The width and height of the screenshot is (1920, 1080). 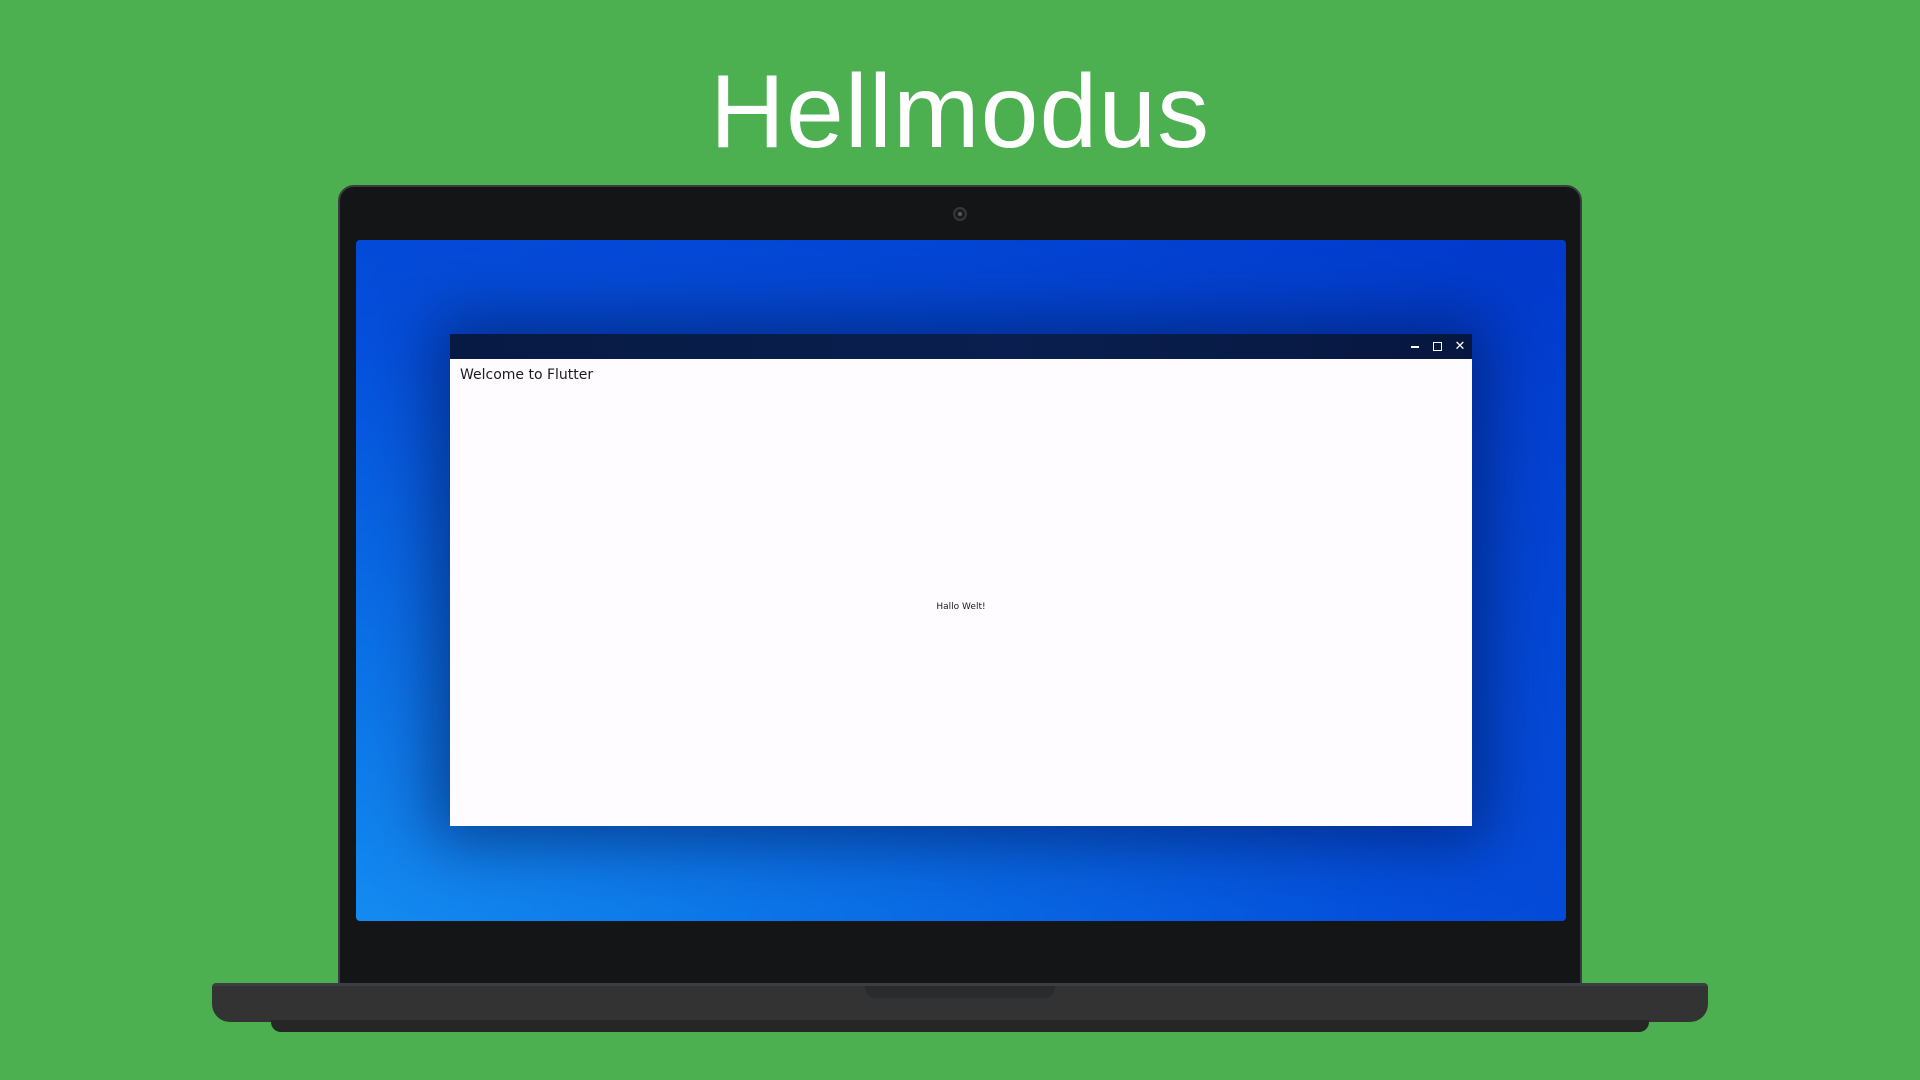 I want to click on close-icon: ✕, so click(x=1460, y=346).